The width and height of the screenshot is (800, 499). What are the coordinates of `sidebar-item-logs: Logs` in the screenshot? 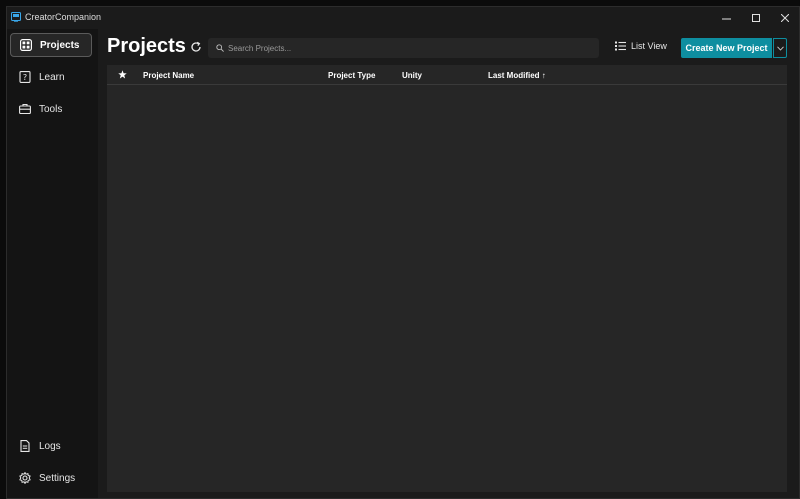 It's located at (51, 446).